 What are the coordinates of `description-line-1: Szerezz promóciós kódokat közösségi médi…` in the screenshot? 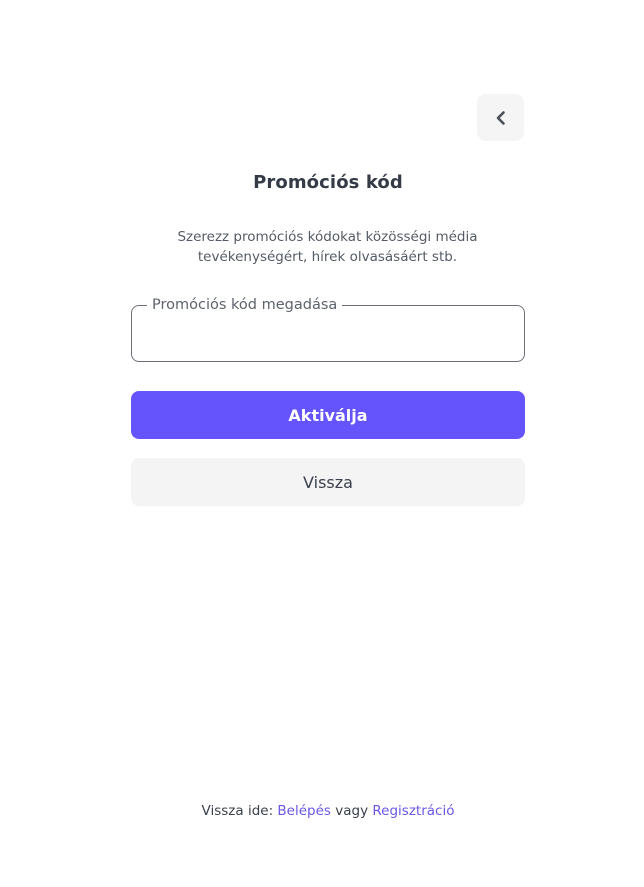 It's located at (327, 237).